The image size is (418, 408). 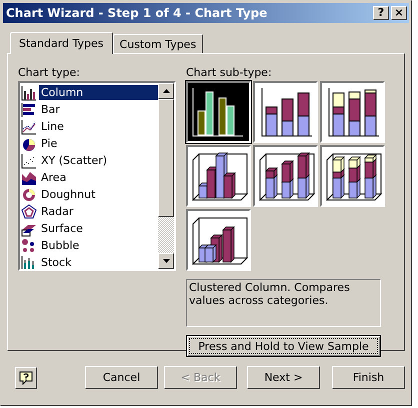 What do you see at coordinates (89, 126) in the screenshot?
I see `list-item: Line` at bounding box center [89, 126].